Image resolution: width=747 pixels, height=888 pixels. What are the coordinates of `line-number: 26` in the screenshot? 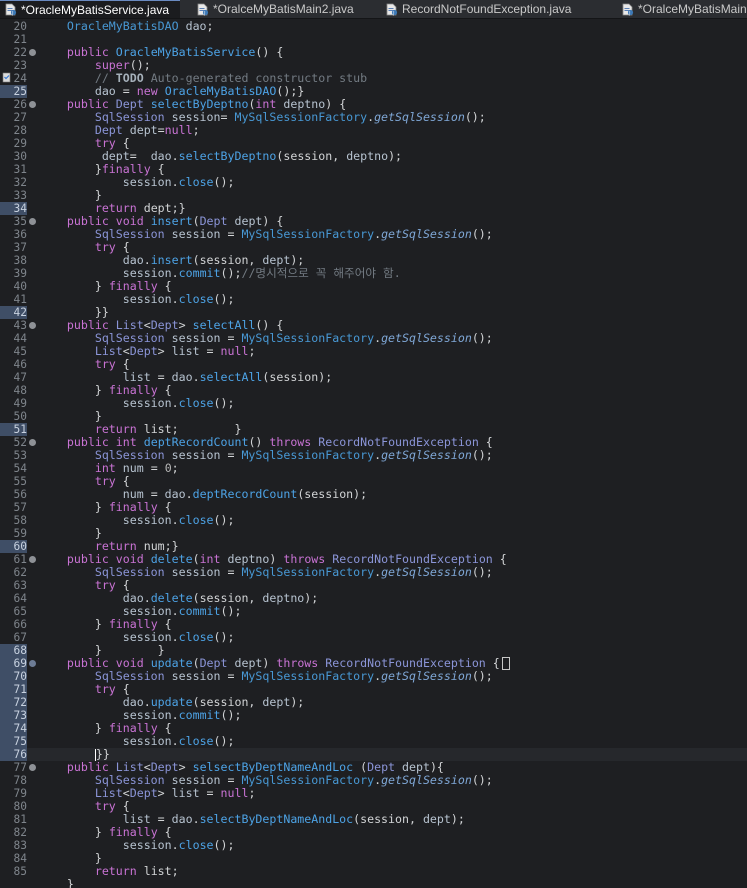 It's located at (20, 104).